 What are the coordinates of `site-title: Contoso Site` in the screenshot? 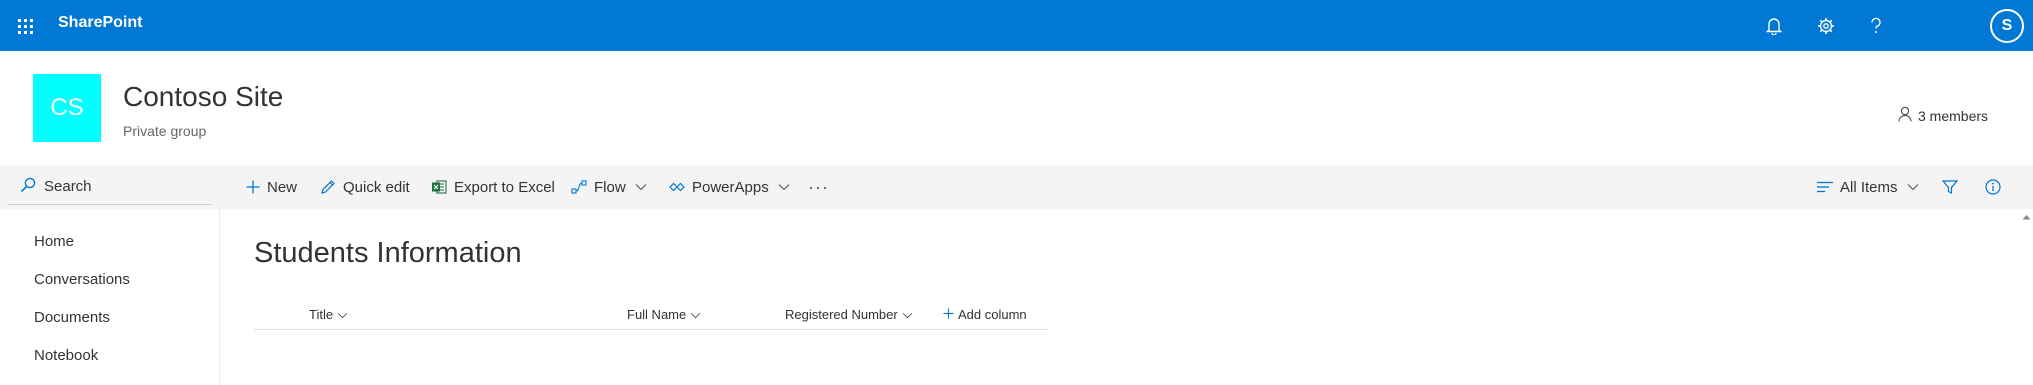 It's located at (203, 97).